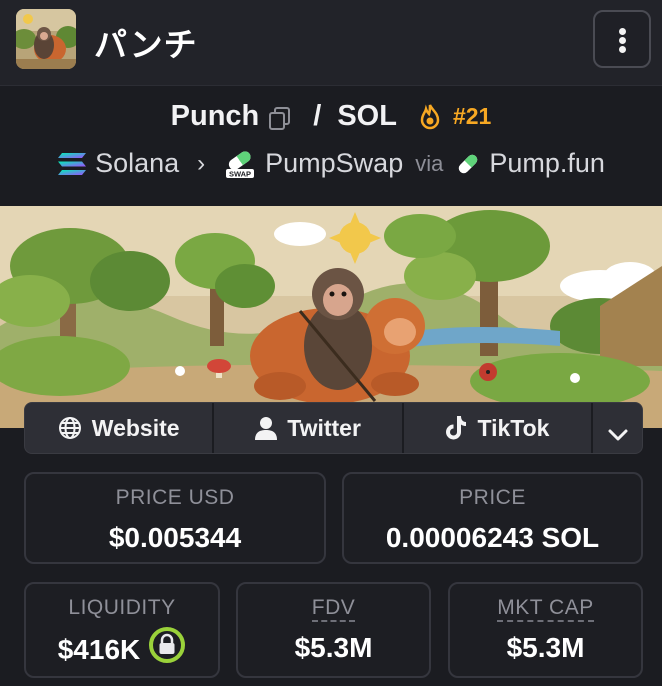 The height and width of the screenshot is (686, 662). I want to click on swap-badge-text: SWAP, so click(240, 173).